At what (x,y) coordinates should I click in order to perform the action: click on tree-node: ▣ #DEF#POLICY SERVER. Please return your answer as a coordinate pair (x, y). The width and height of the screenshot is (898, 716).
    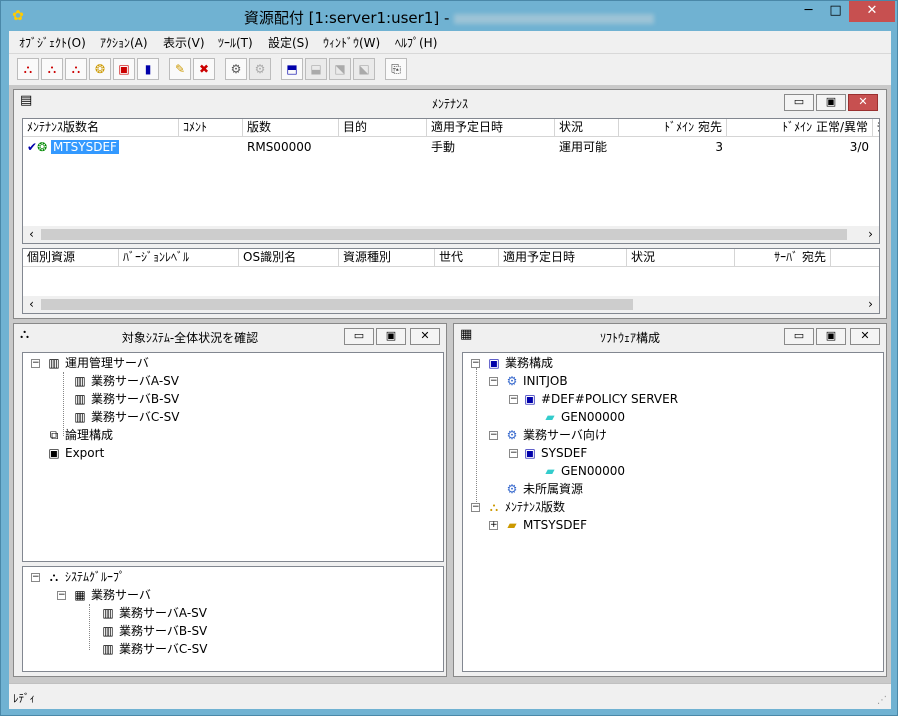
    Looking at the image, I should click on (599, 399).